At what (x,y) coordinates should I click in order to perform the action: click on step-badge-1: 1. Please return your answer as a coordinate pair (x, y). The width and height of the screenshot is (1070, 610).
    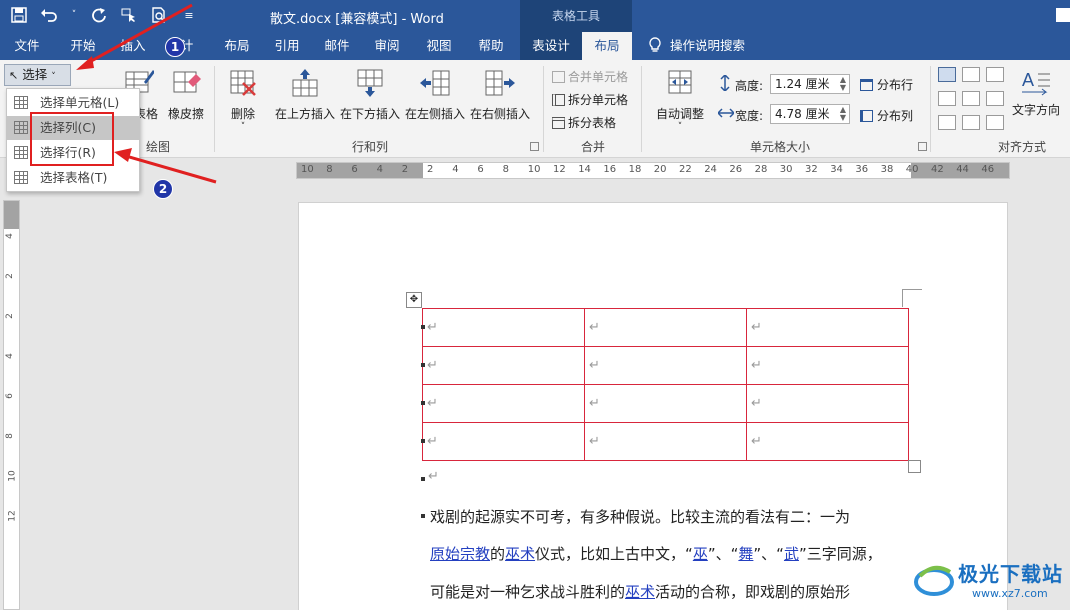
    Looking at the image, I should click on (175, 47).